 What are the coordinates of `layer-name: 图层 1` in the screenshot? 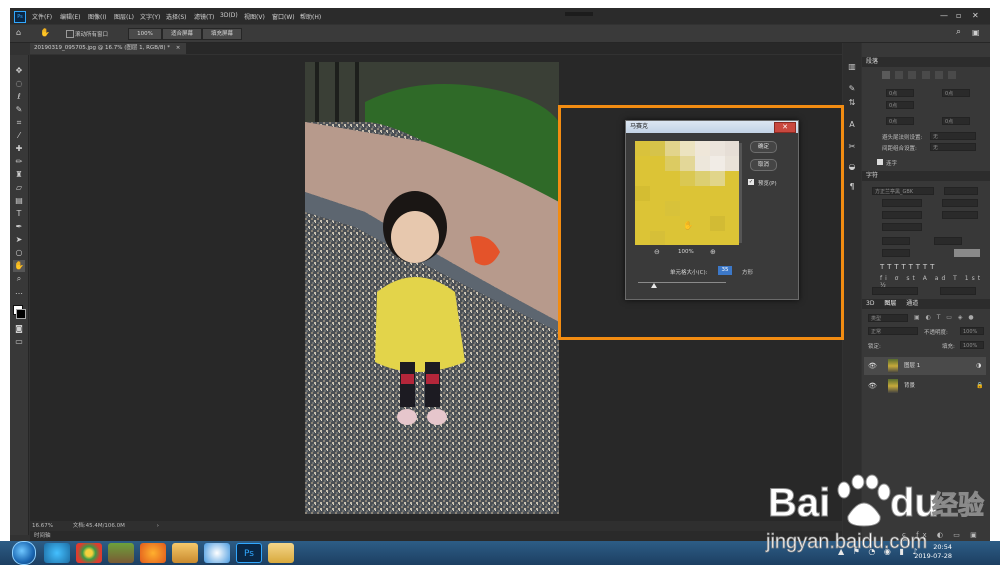 It's located at (912, 366).